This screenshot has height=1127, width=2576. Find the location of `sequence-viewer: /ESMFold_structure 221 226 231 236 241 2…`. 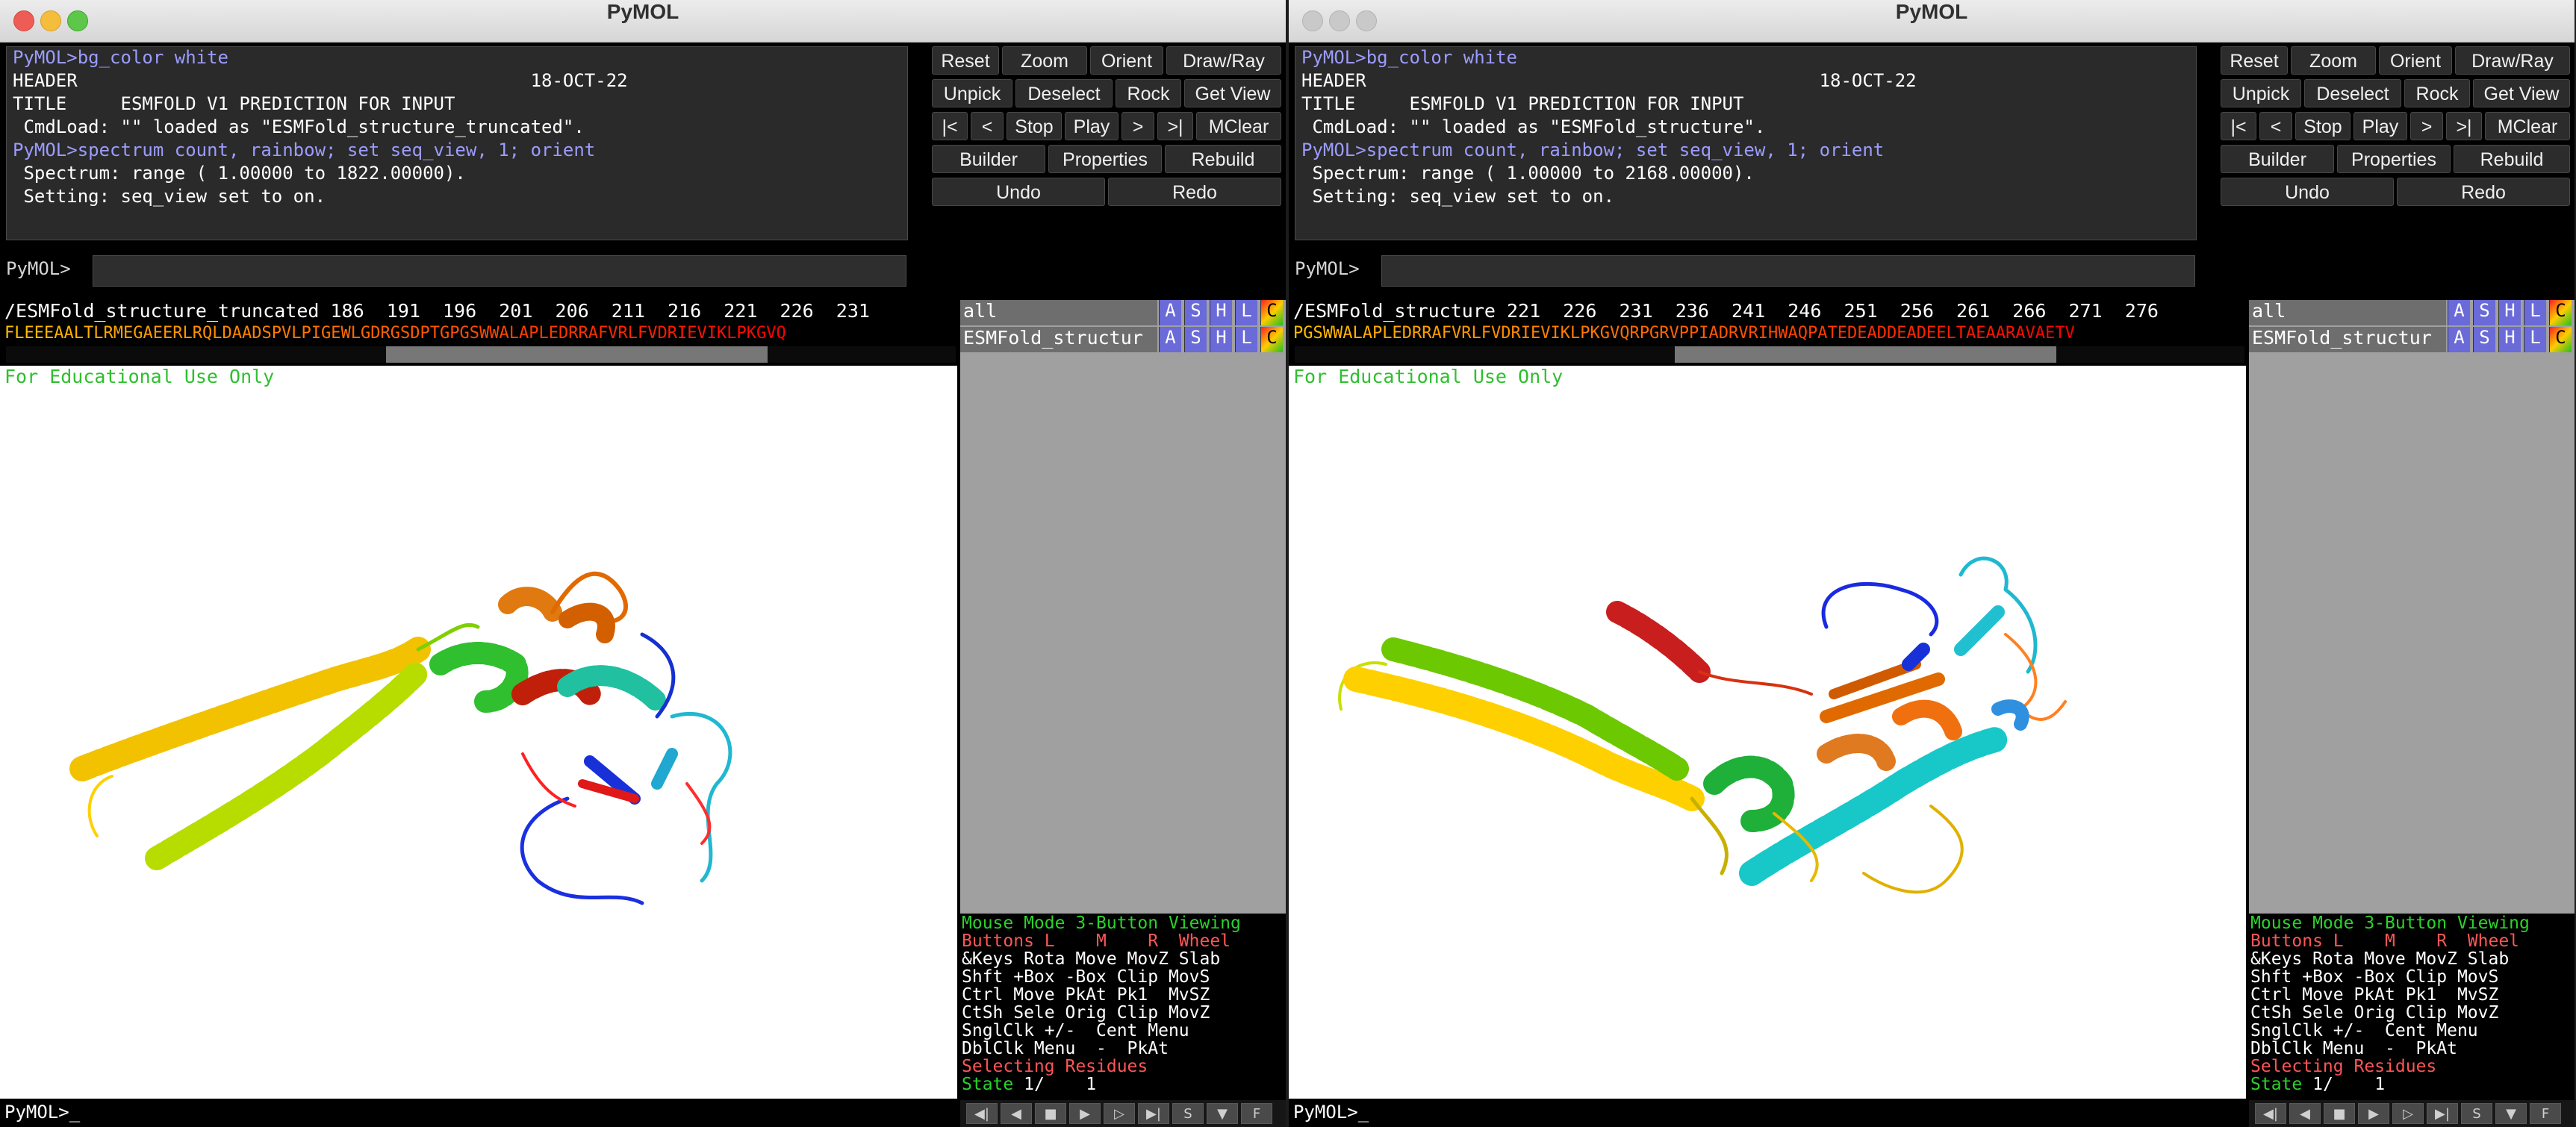

sequence-viewer: /ESMFold_structure 221 226 231 236 241 2… is located at coordinates (1767, 332).